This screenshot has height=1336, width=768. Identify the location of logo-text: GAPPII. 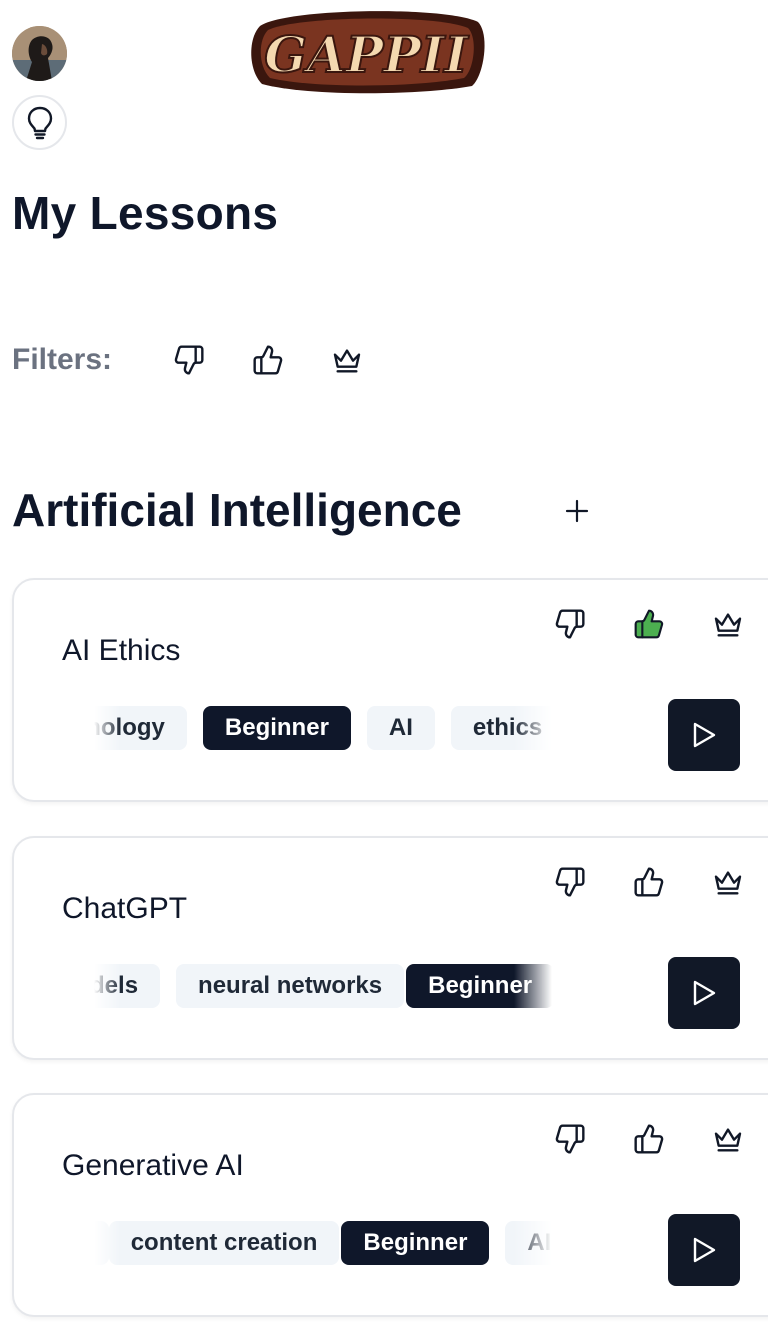
(366, 54).